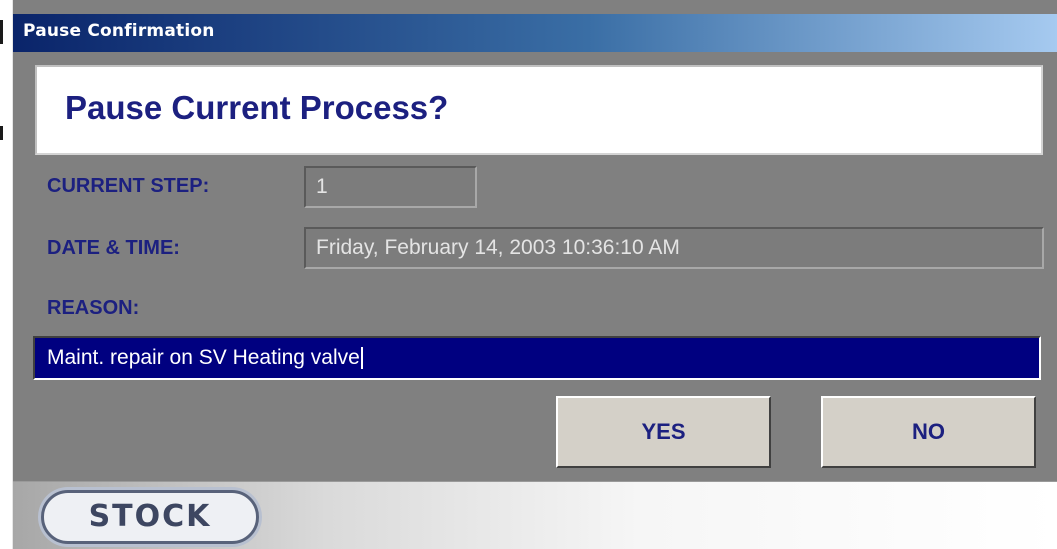  I want to click on date-time-field: Friday, February 14, 2003 10:36:10 AM, so click(674, 248).